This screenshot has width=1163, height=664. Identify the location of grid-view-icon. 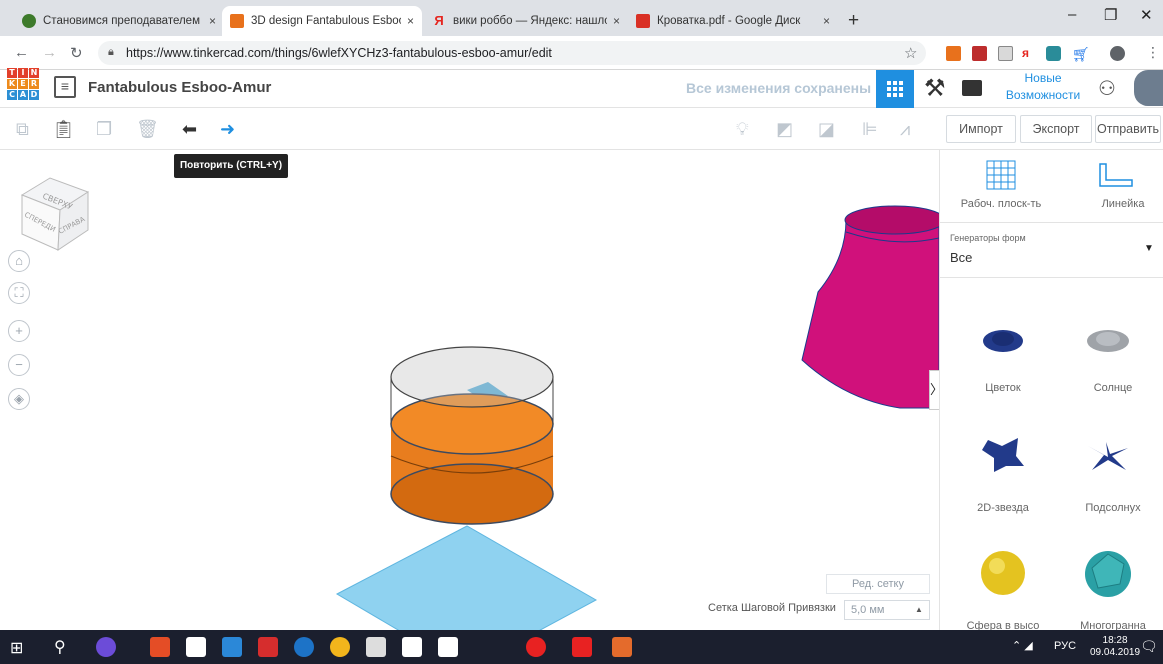
(895, 89).